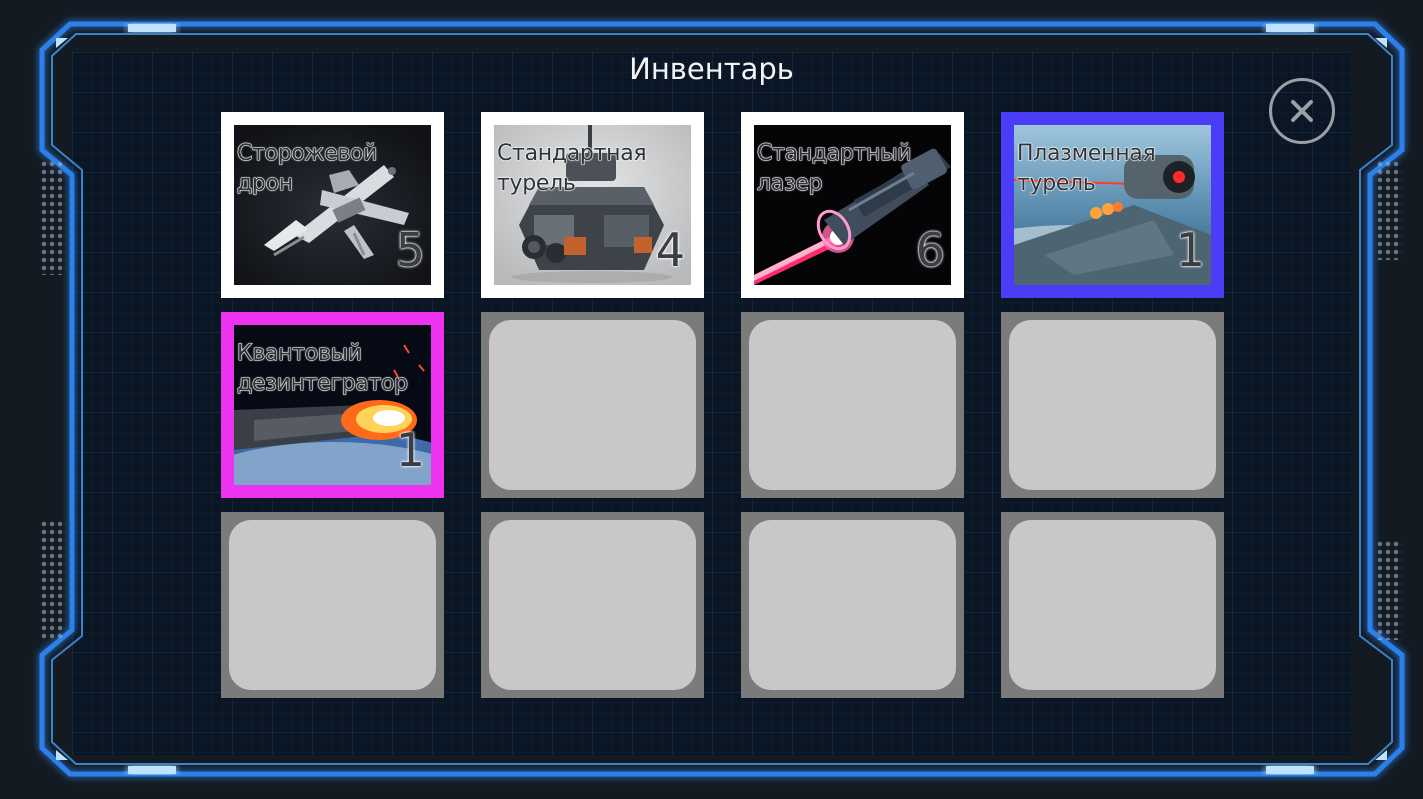 The width and height of the screenshot is (1423, 799). What do you see at coordinates (323, 369) in the screenshot?
I see `item-name: Квантовый дезинтегратор` at bounding box center [323, 369].